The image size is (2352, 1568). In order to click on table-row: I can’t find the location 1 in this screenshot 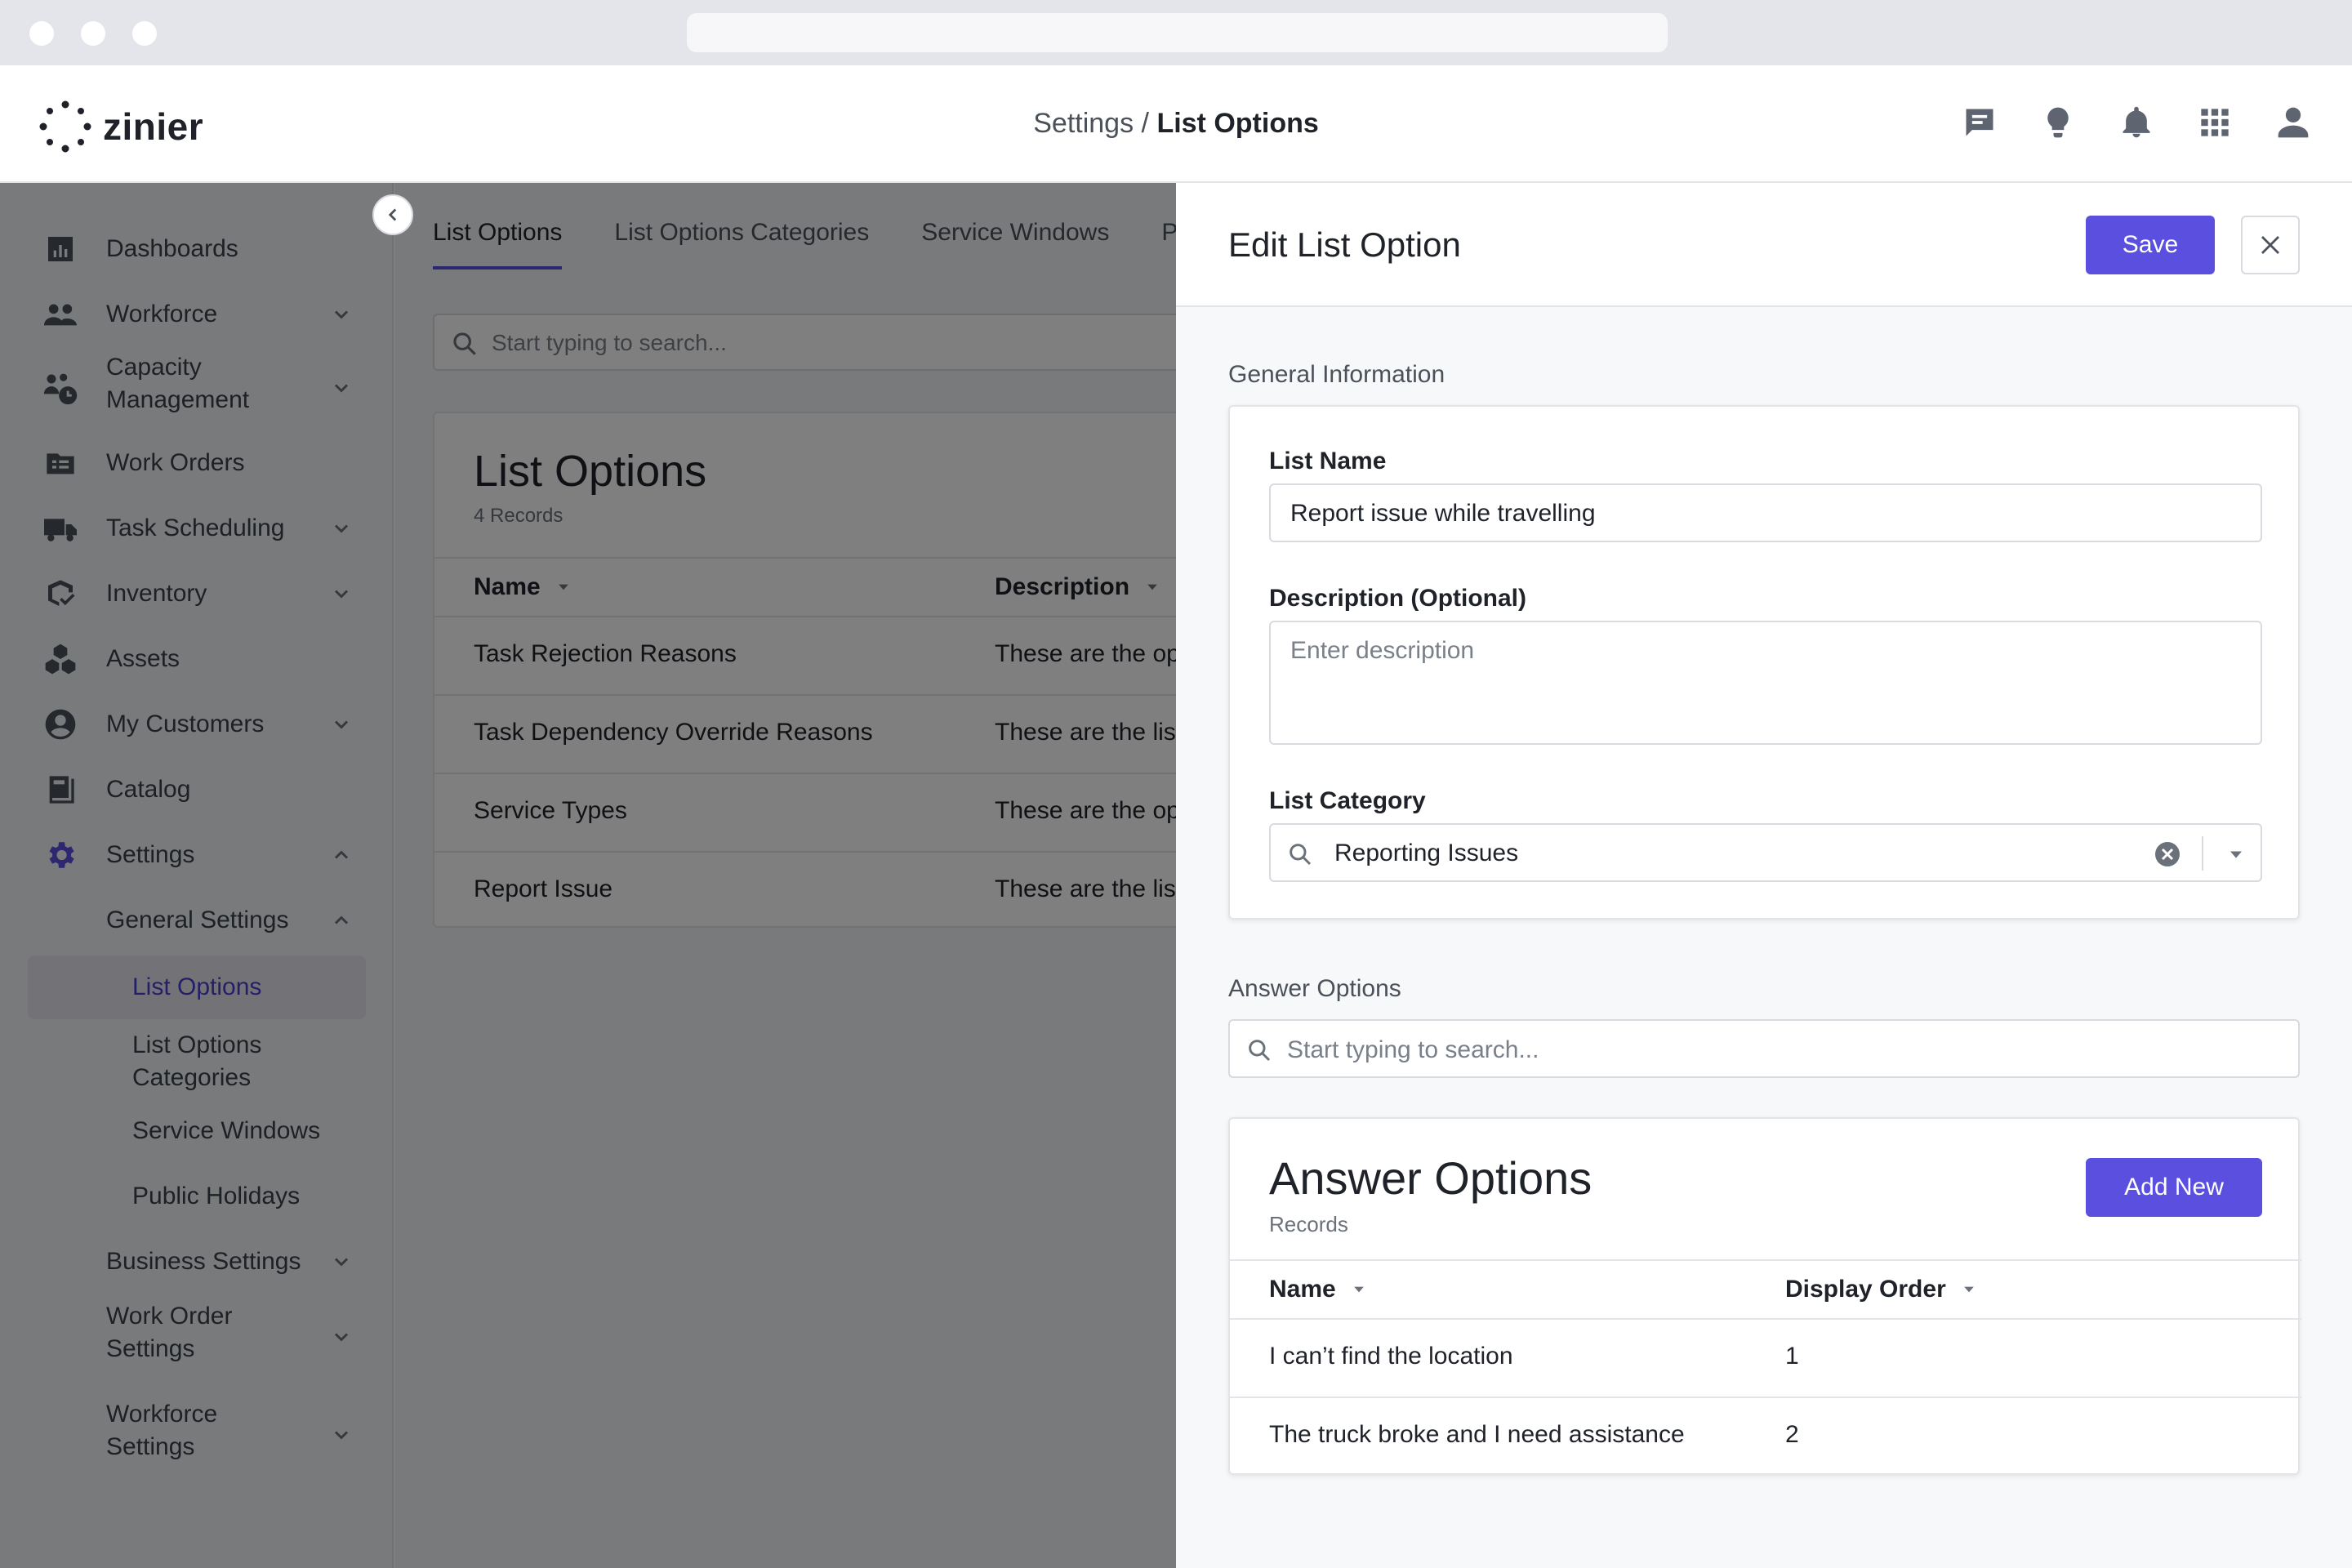, I will do `click(1765, 1359)`.